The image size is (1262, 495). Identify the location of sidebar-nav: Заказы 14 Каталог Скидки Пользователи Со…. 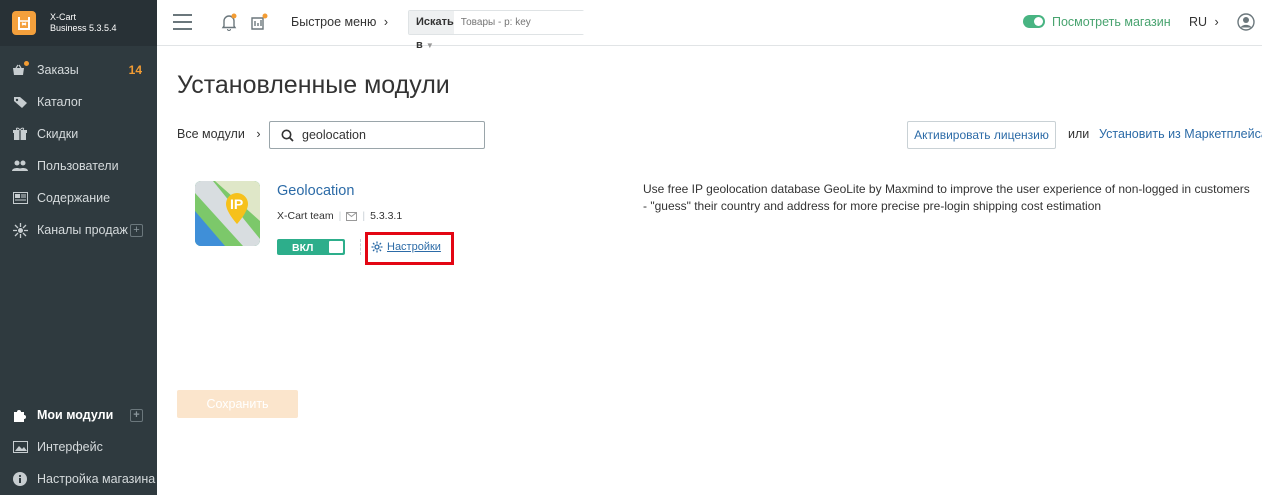
(78, 150).